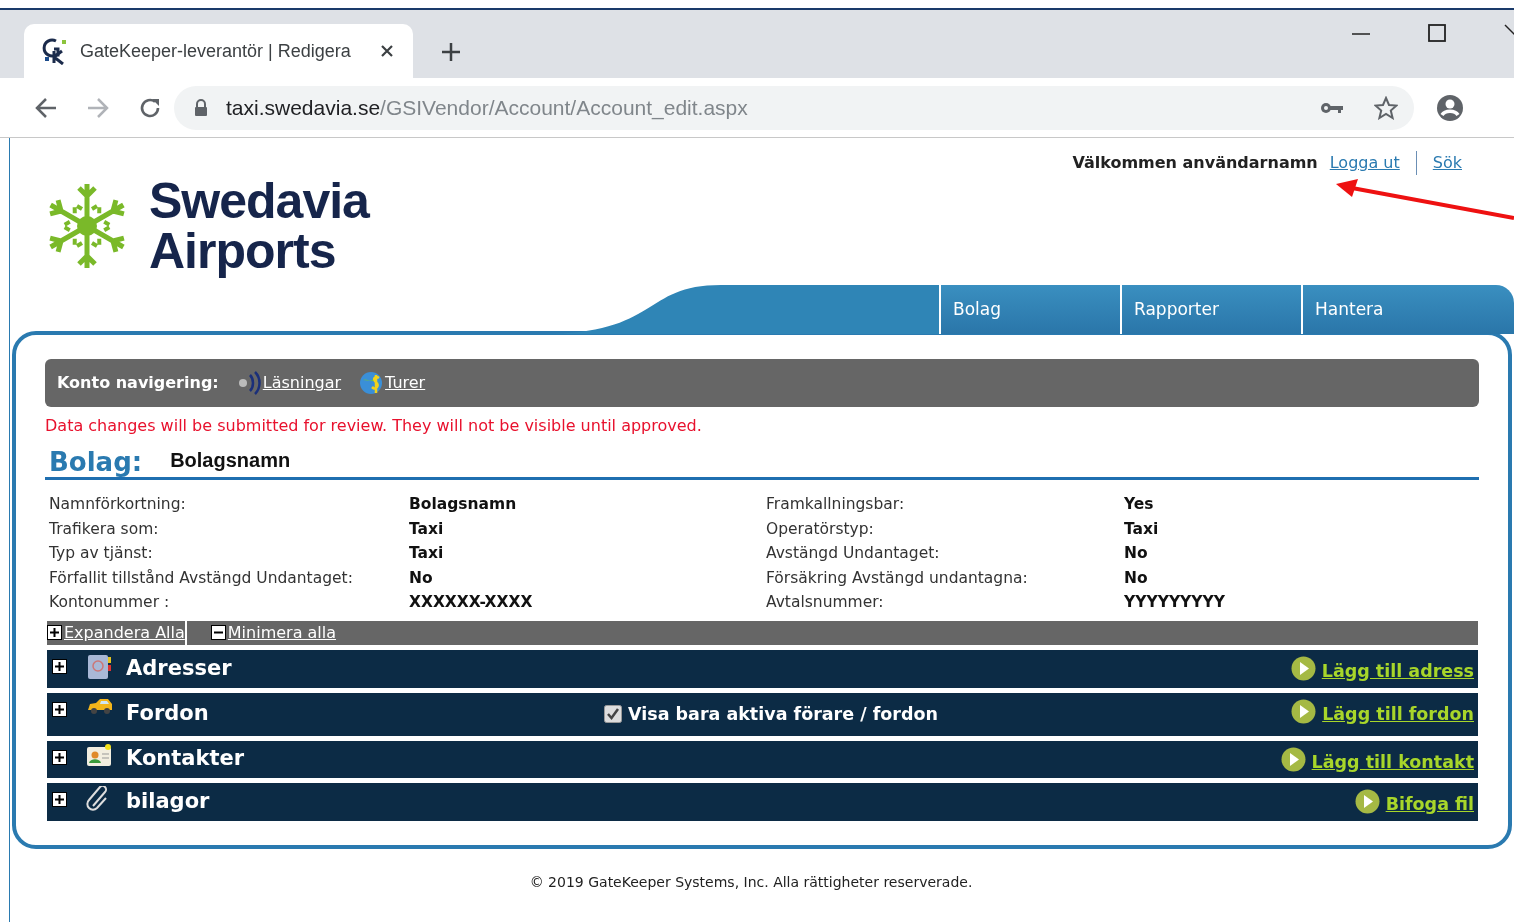 The width and height of the screenshot is (1514, 922). What do you see at coordinates (1332, 107) in the screenshot?
I see `key-icon` at bounding box center [1332, 107].